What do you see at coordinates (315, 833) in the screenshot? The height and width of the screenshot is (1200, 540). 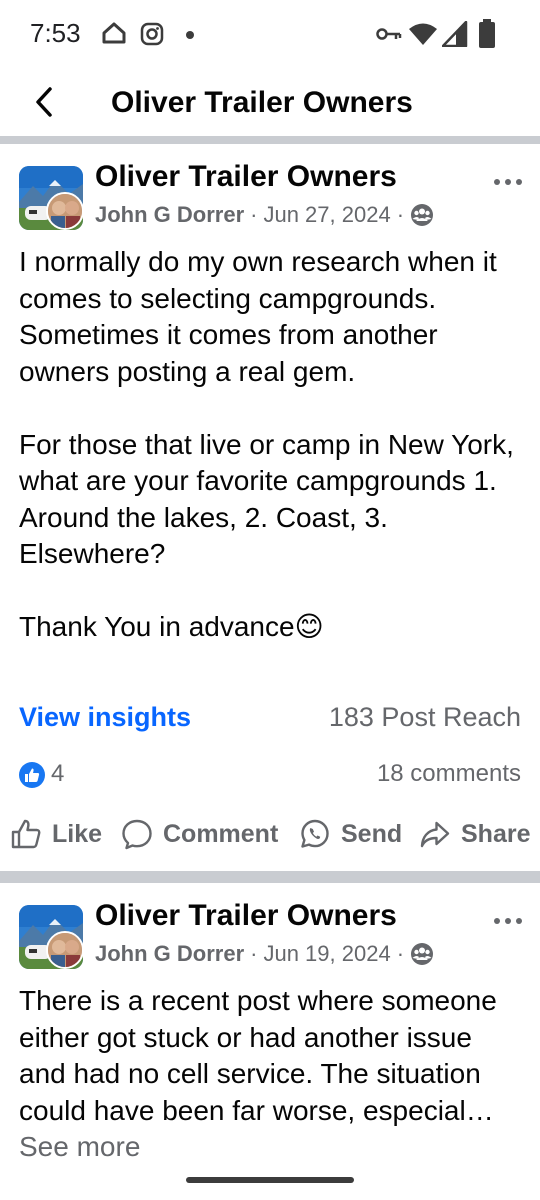 I see `whatsapp-icon` at bounding box center [315, 833].